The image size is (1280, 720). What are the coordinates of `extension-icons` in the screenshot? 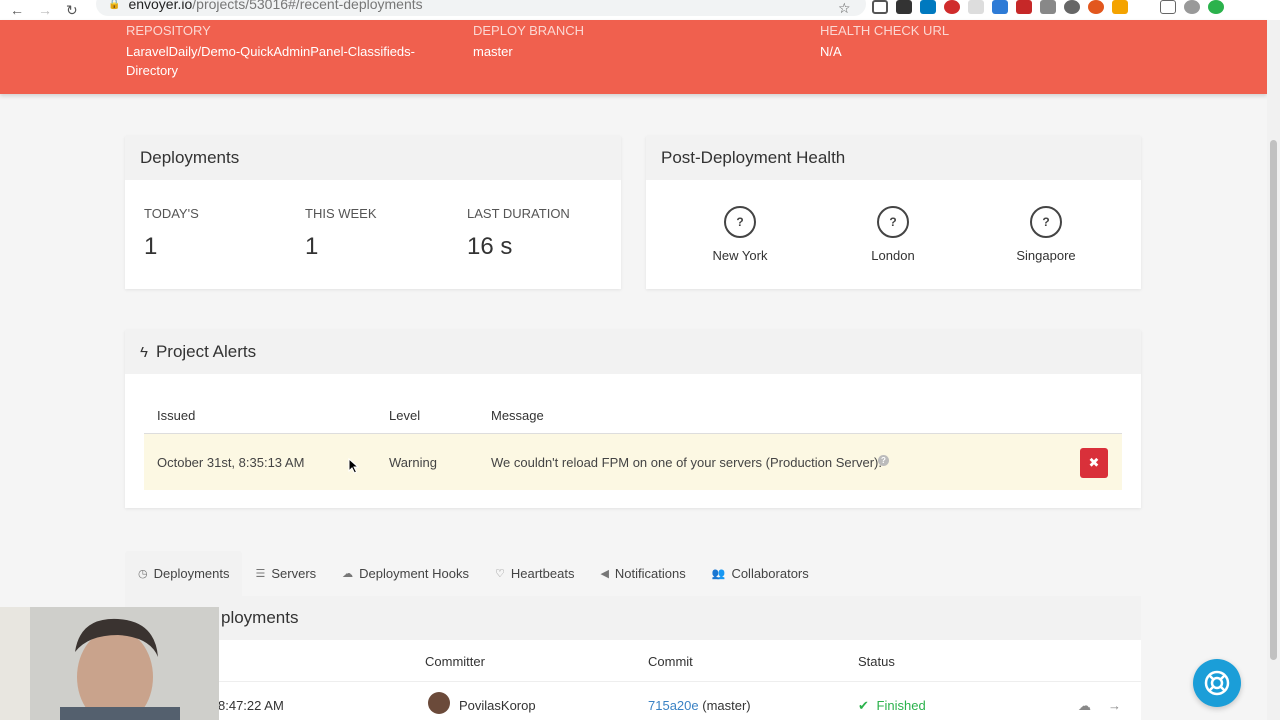 It's located at (1048, 7).